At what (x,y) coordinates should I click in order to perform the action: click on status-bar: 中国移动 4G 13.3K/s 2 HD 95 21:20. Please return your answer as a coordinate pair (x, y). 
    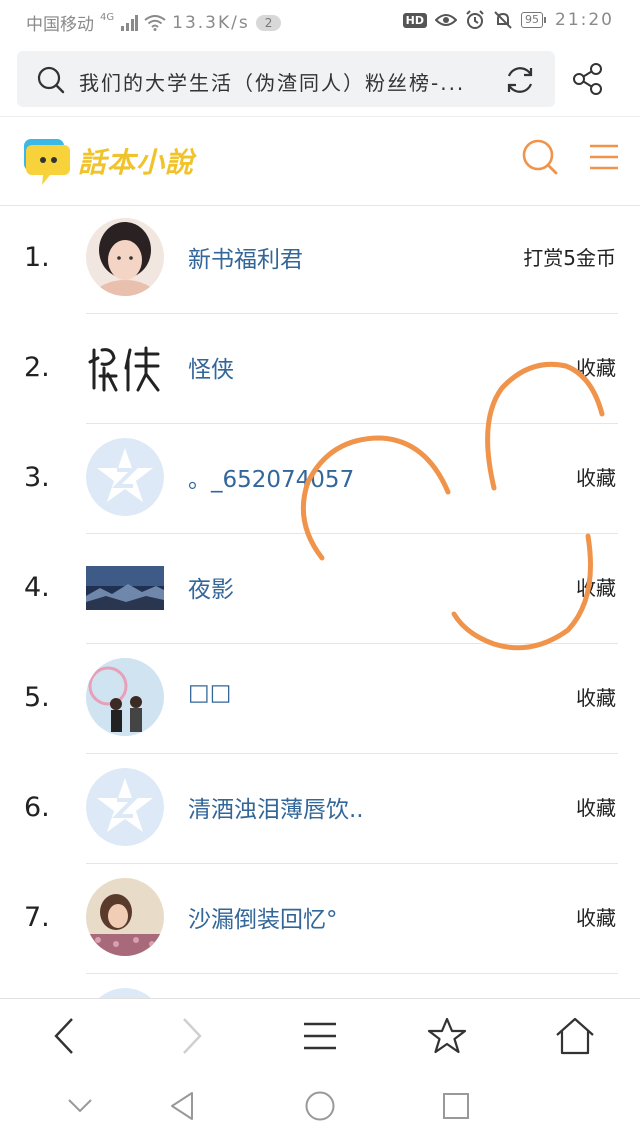
    Looking at the image, I should click on (320, 21).